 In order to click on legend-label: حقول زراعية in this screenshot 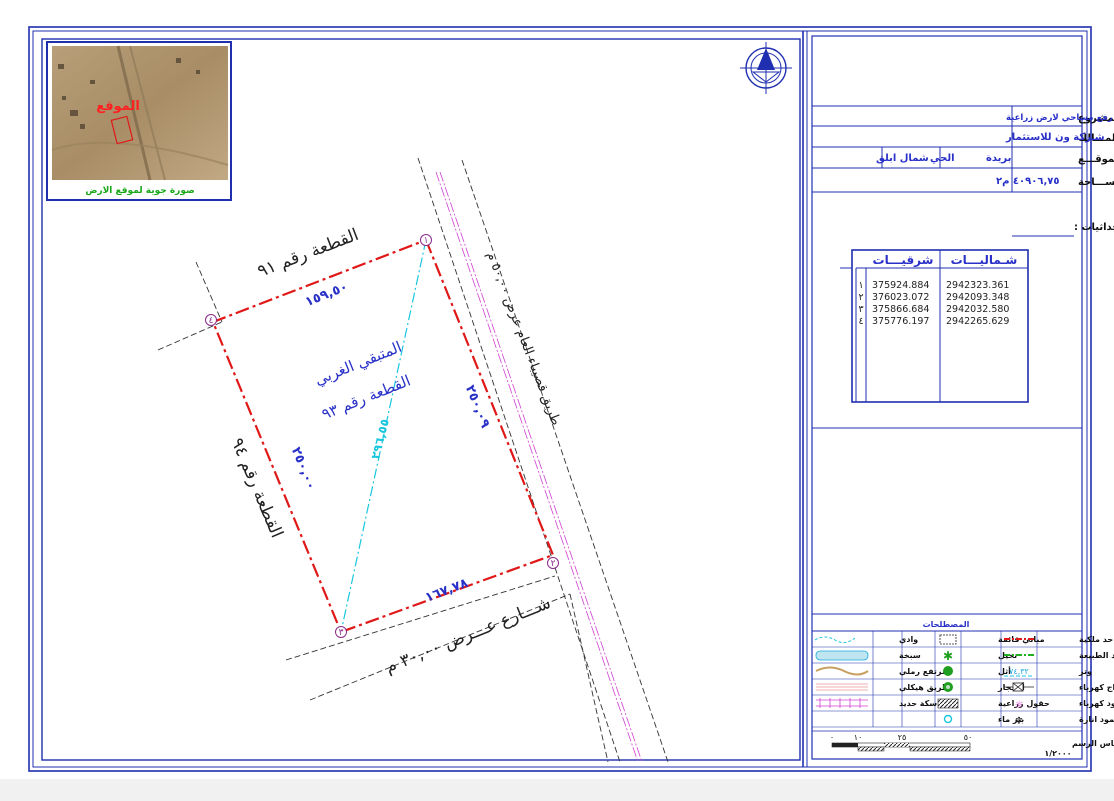, I will do `click(1024, 703)`.